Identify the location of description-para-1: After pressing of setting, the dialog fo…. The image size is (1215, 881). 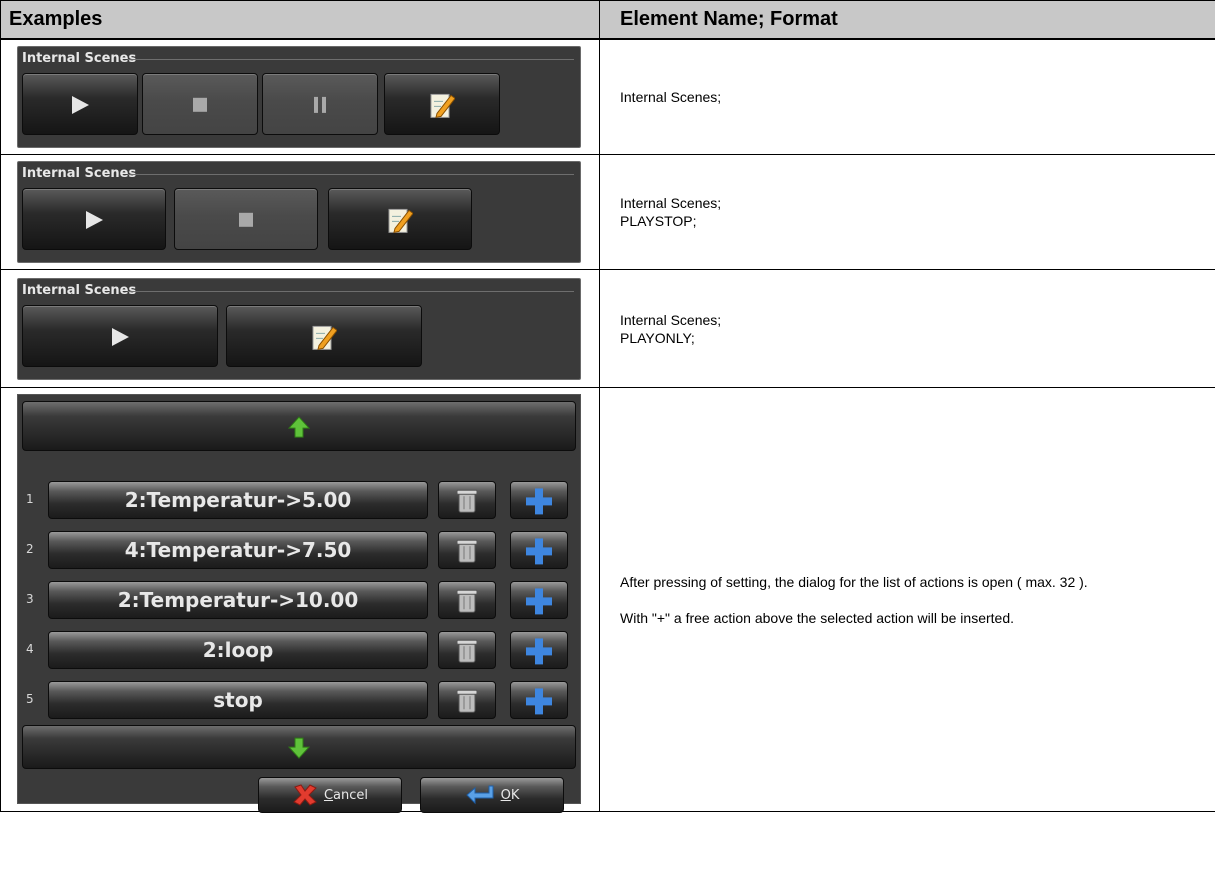
(854, 581).